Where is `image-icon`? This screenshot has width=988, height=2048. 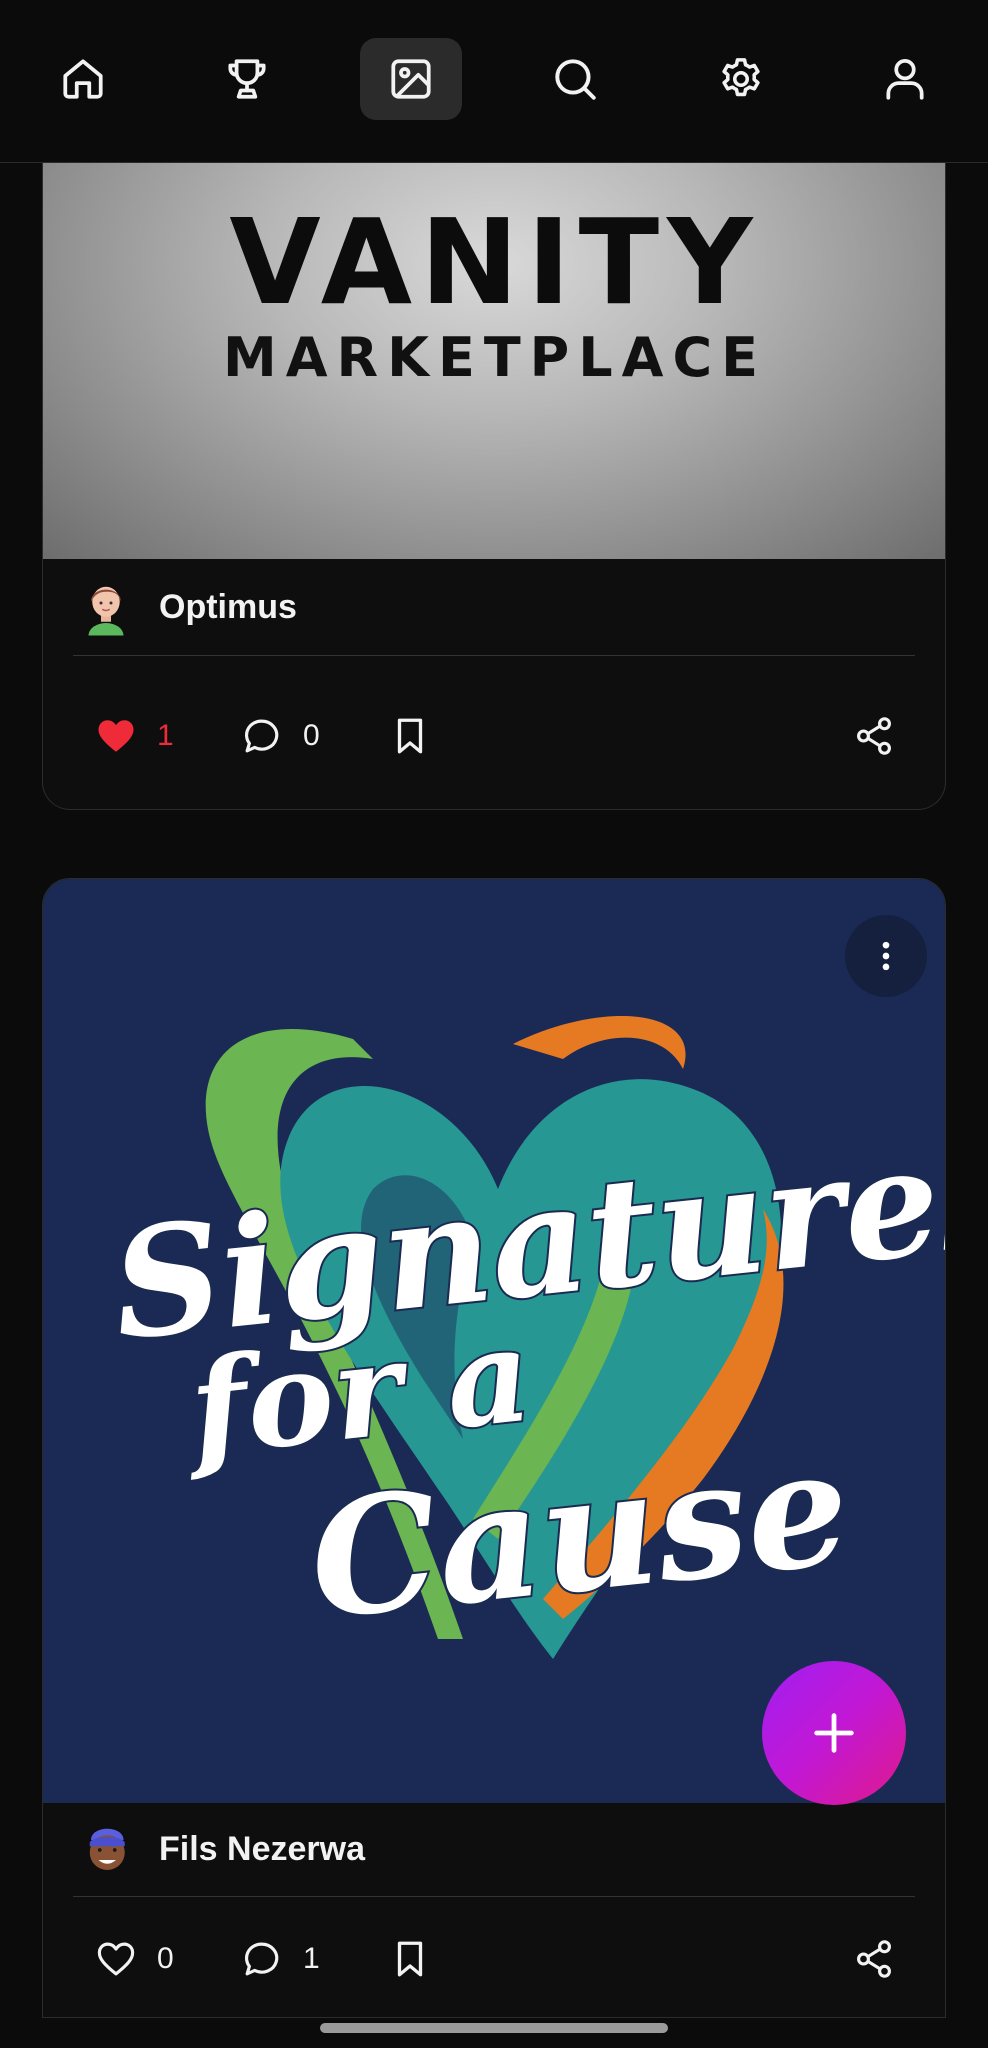
image-icon is located at coordinates (411, 79).